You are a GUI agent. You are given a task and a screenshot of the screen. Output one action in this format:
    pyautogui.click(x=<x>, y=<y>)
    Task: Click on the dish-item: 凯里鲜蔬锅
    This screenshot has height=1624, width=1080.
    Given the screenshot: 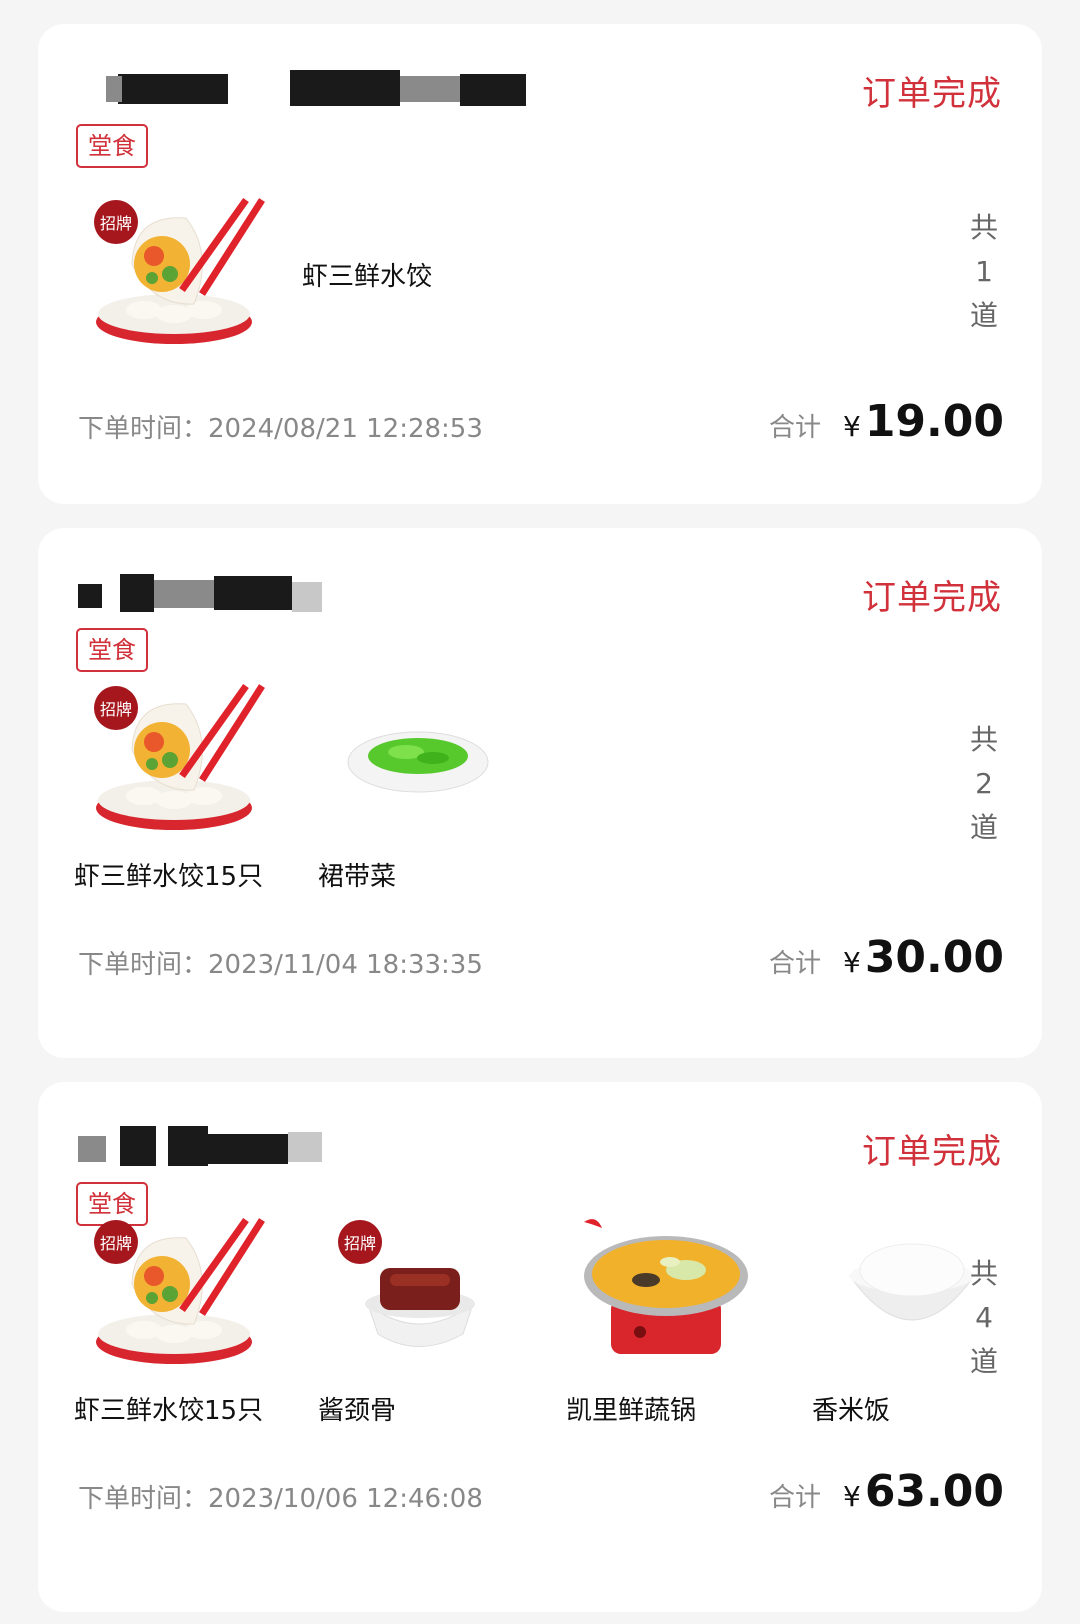 What is the action you would take?
    pyautogui.click(x=666, y=1320)
    